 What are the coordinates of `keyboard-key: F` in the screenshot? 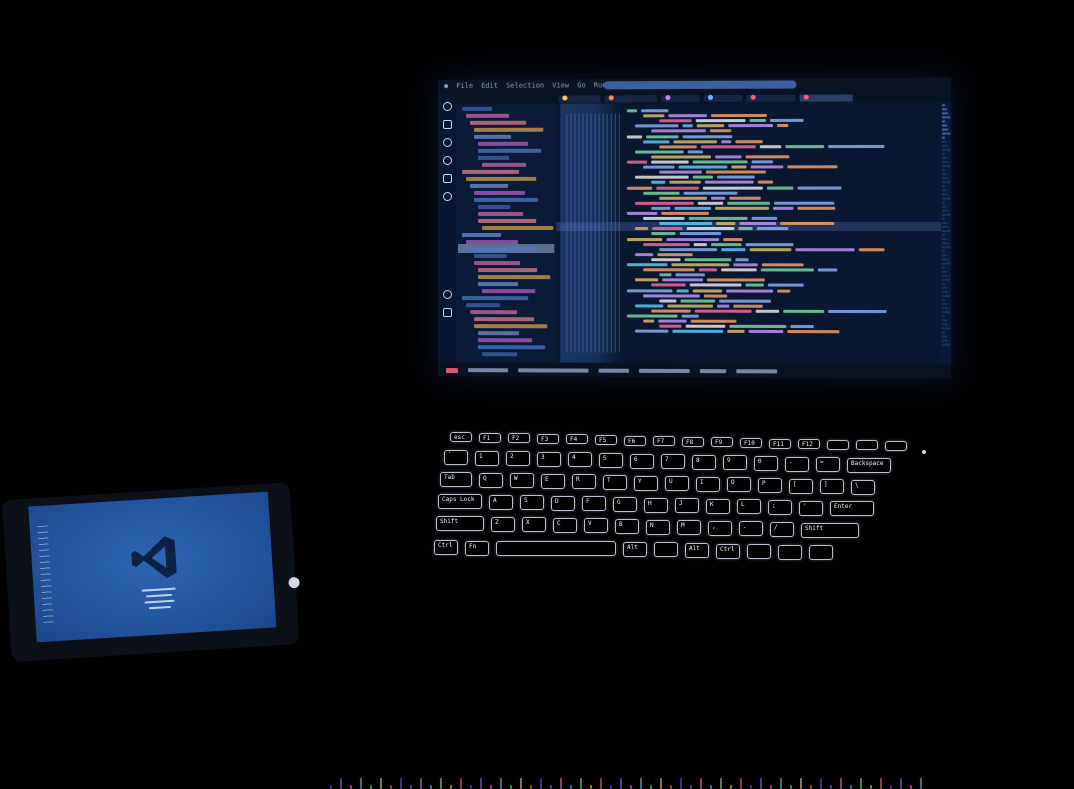 It's located at (594, 504).